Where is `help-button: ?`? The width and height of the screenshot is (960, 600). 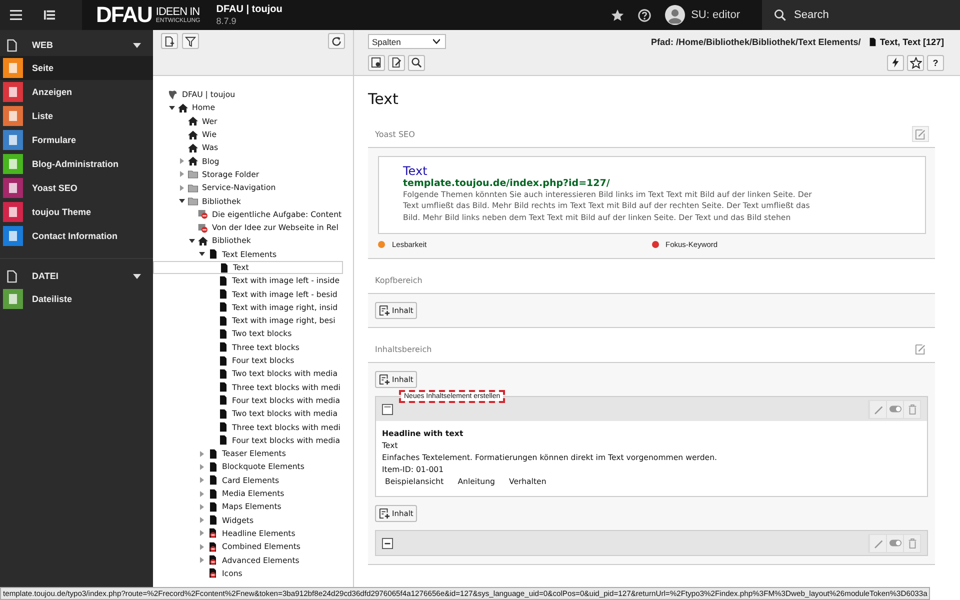
help-button: ? is located at coordinates (935, 62).